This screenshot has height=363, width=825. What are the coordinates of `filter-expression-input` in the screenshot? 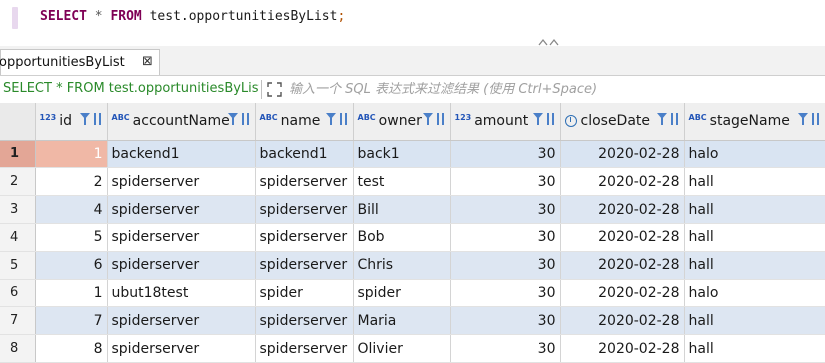 It's located at (554, 89).